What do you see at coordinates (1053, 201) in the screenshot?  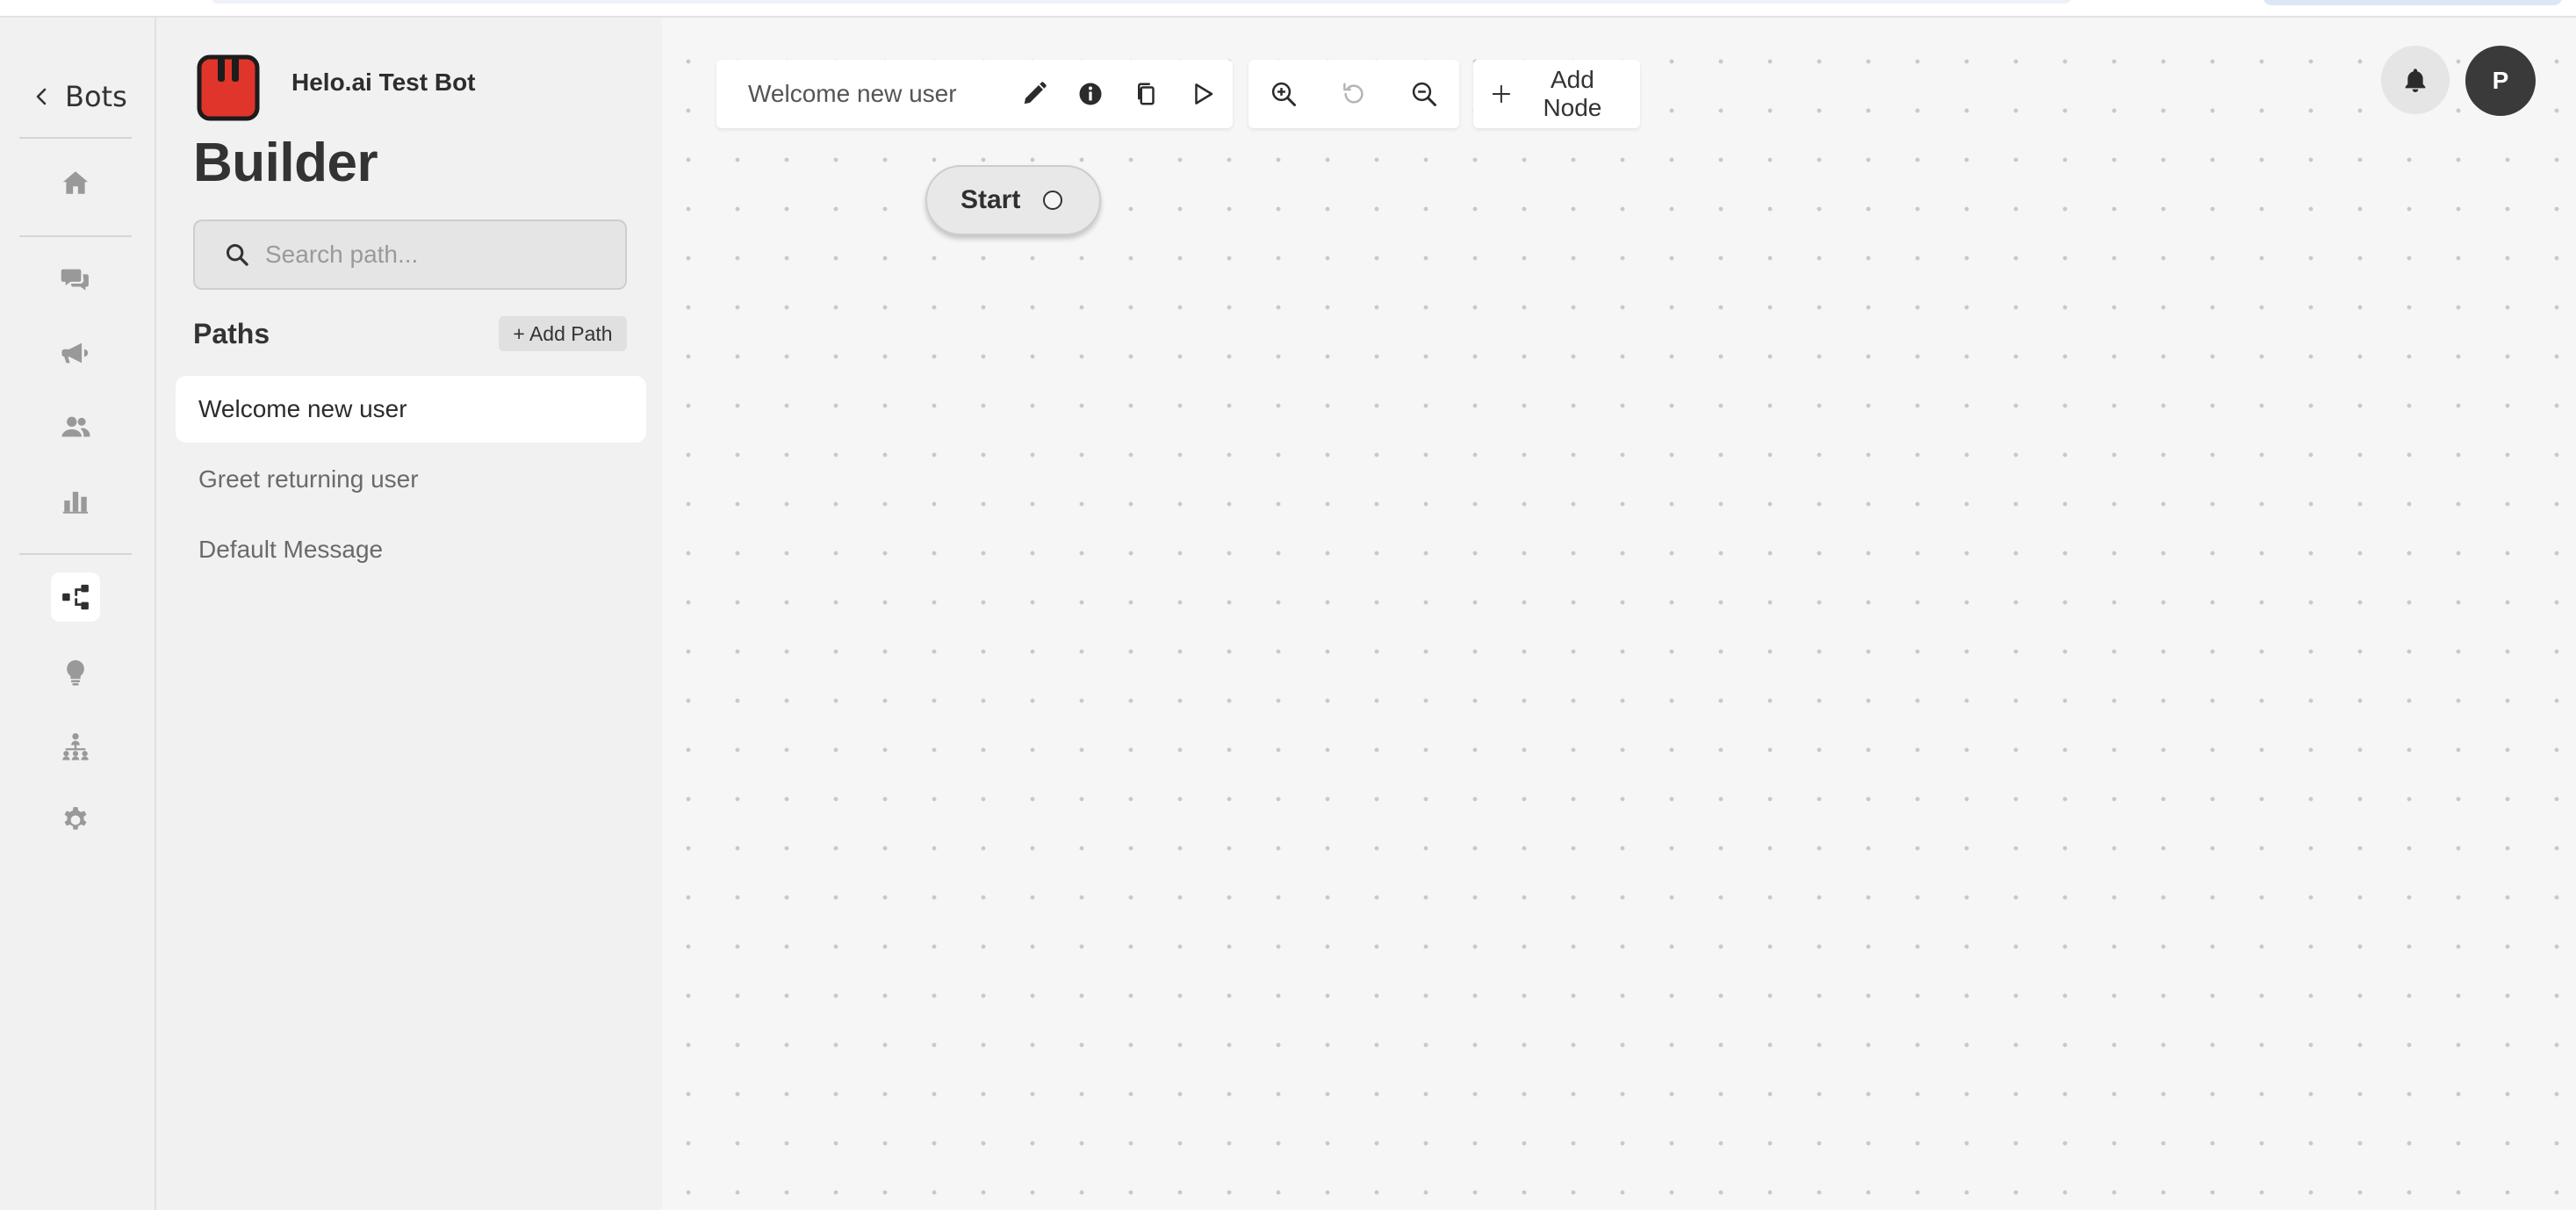 I see `start-node-output-port` at bounding box center [1053, 201].